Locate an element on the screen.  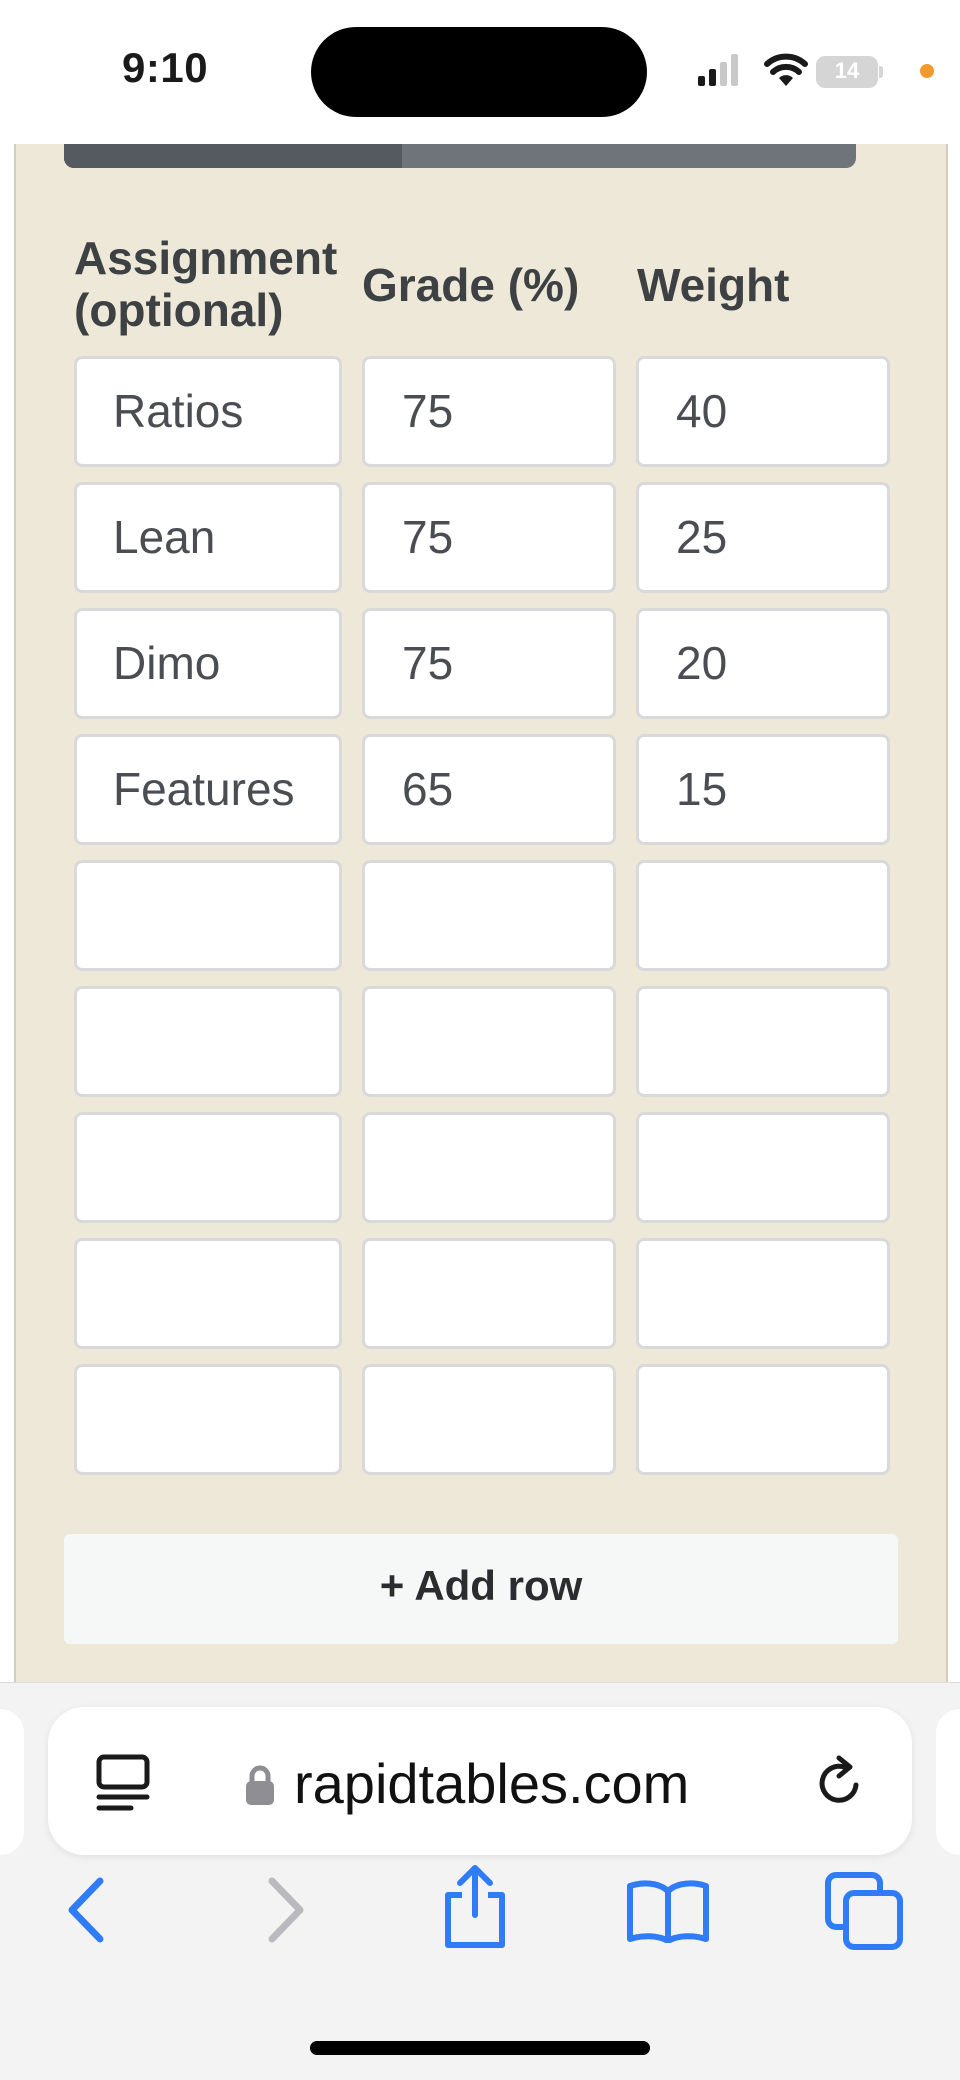
grade-input: 65 is located at coordinates (489, 789).